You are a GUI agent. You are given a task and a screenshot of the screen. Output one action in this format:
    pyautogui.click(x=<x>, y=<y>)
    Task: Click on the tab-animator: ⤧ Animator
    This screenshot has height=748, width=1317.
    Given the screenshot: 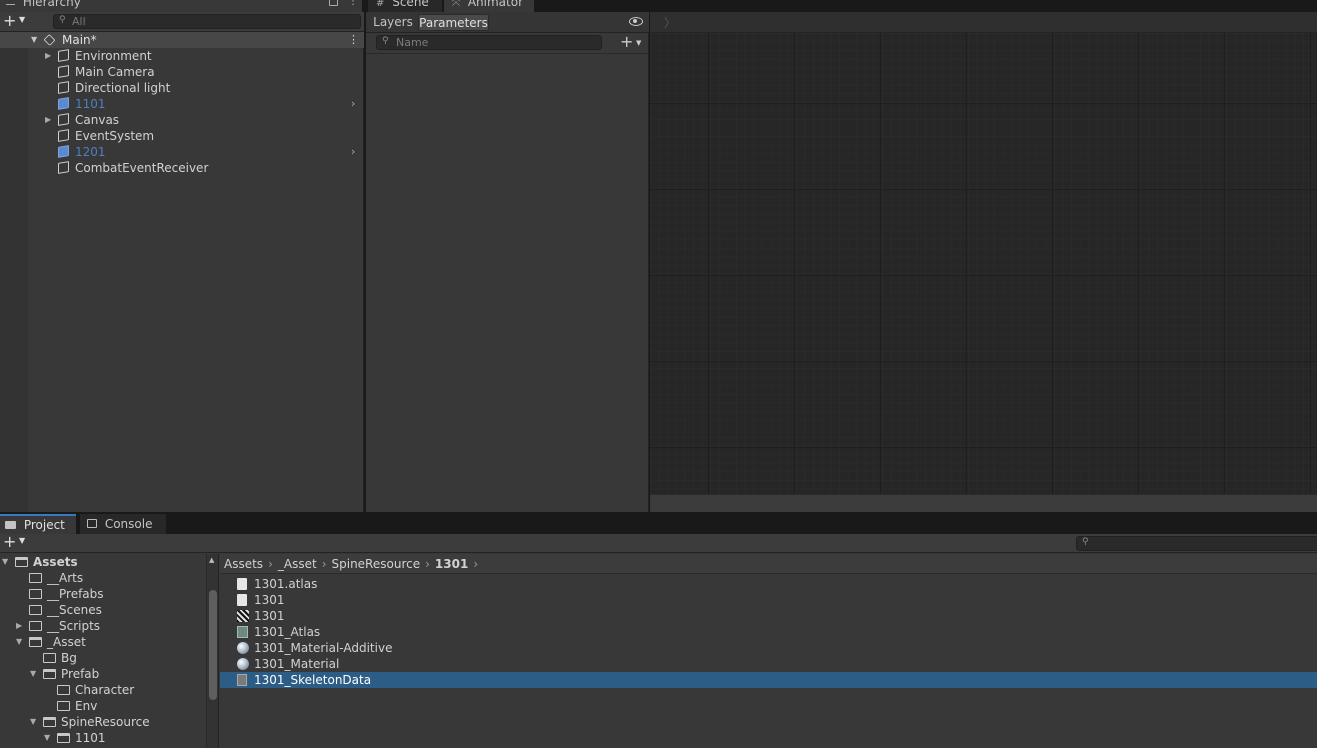 What is the action you would take?
    pyautogui.click(x=489, y=6)
    